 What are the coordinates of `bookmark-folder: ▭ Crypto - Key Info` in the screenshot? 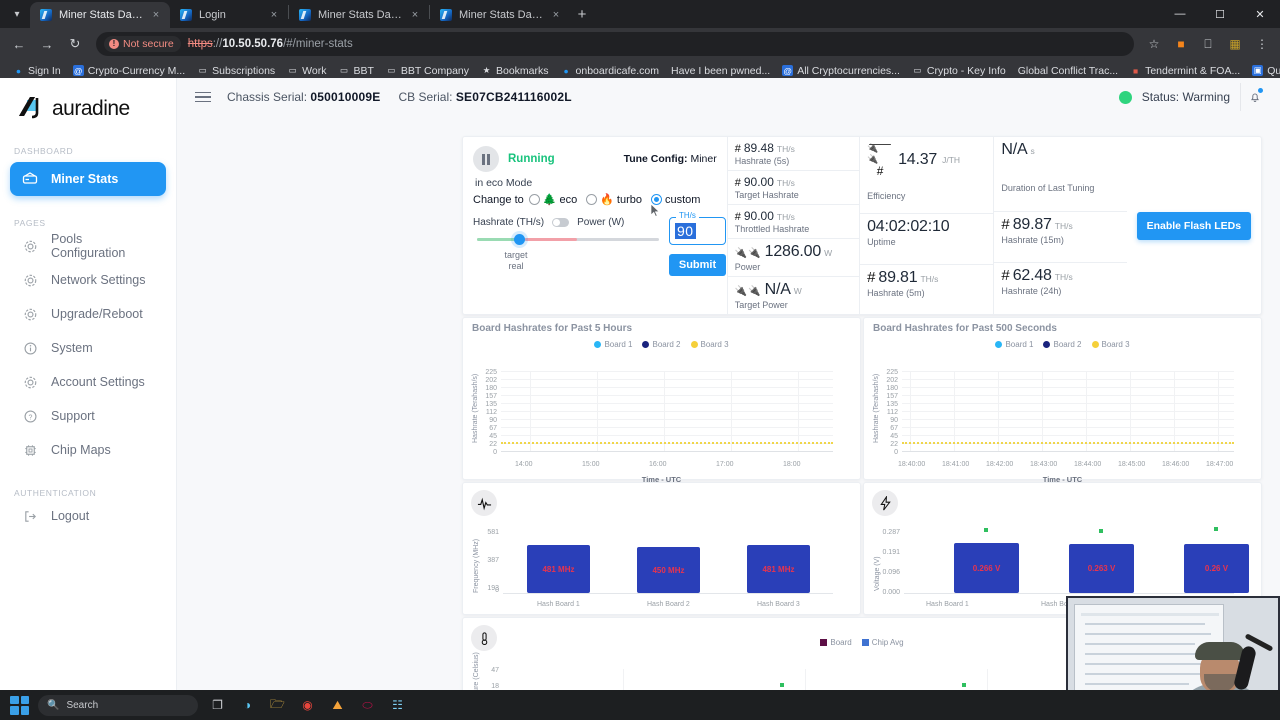 It's located at (959, 71).